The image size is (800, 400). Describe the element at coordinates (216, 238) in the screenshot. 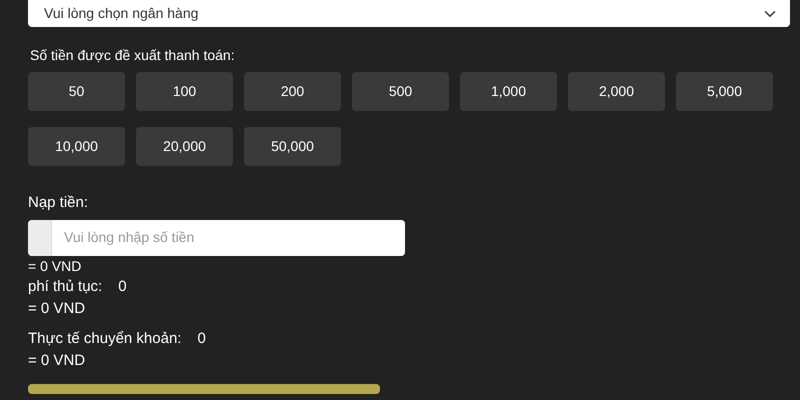

I see `deposit-input: Vui lòng nhập số tiền` at that location.